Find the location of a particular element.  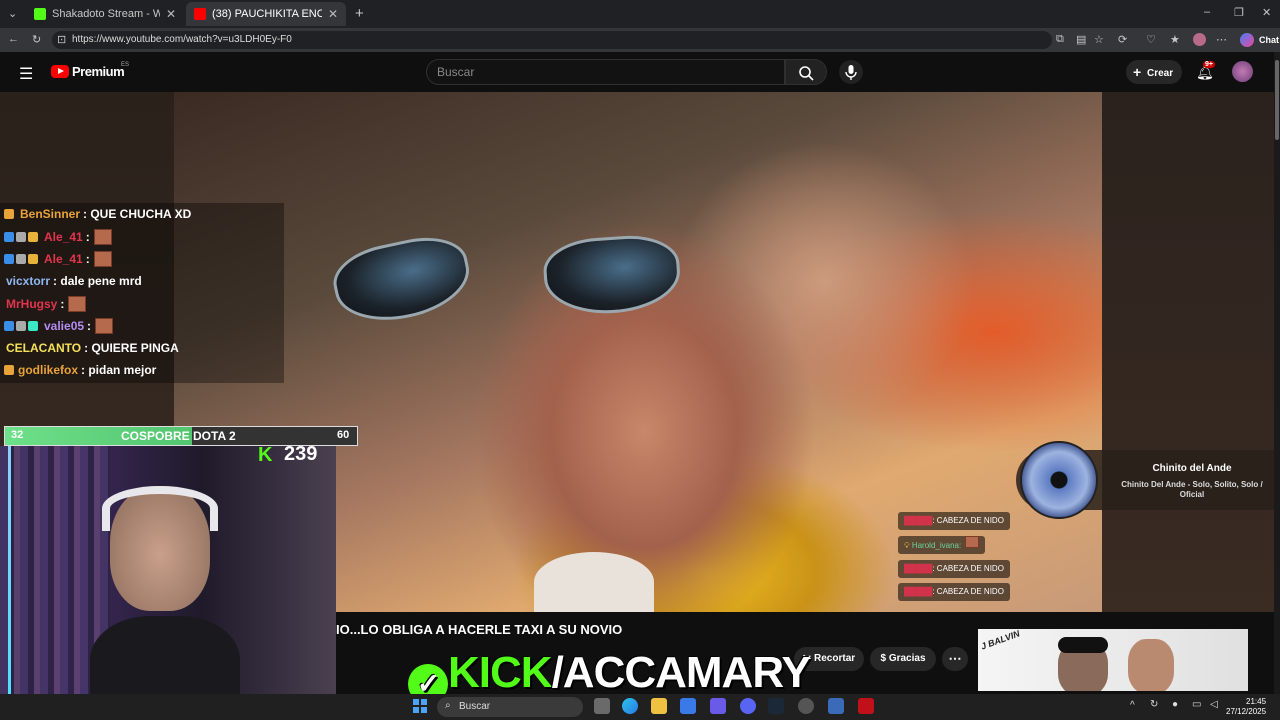

copilot-icon is located at coordinates (1247, 40).